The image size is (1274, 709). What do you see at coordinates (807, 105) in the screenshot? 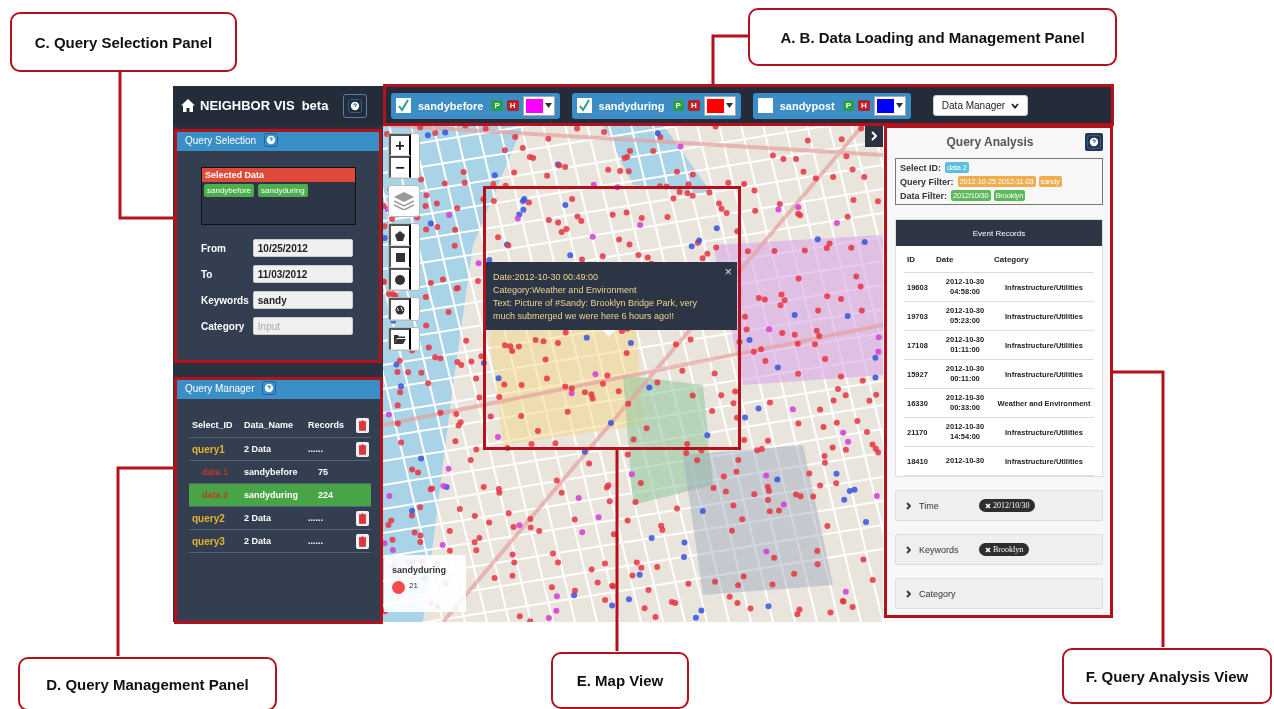
I see `dataset-name: sandypost` at bounding box center [807, 105].